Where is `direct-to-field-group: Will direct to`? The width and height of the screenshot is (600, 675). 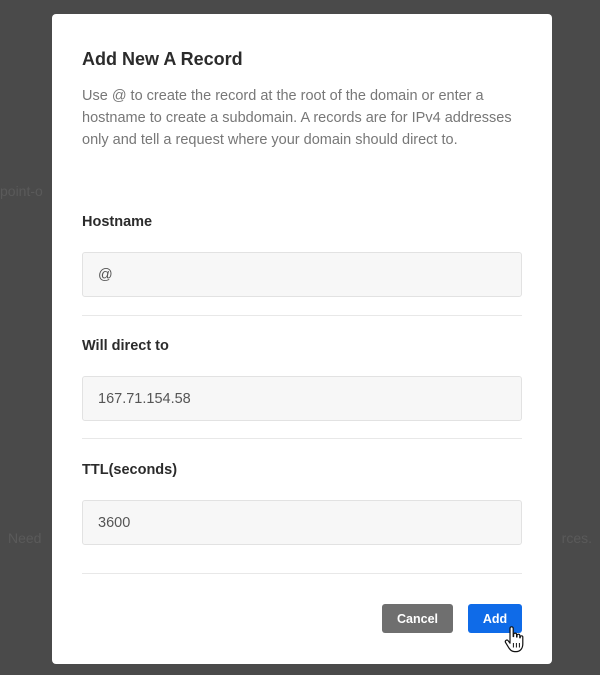 direct-to-field-group: Will direct to is located at coordinates (302, 379).